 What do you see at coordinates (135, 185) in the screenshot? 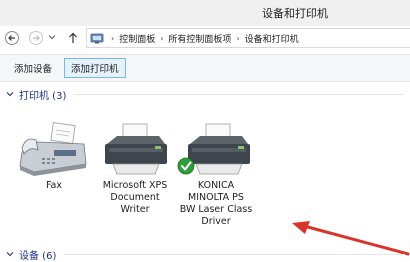
I see `device-label-line: Microsoft XPS` at bounding box center [135, 185].